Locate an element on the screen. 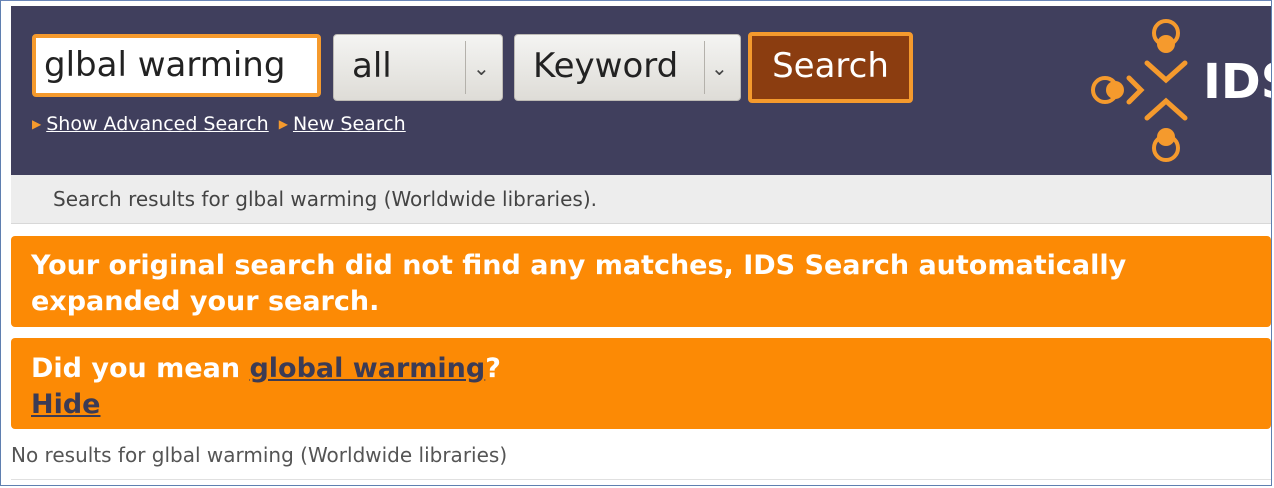  type-select: Keyword ⌄ is located at coordinates (627, 67).